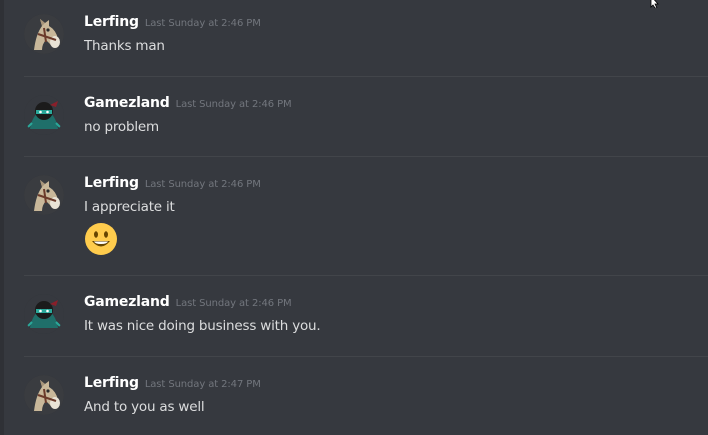 This screenshot has width=708, height=435. What do you see at coordinates (121, 127) in the screenshot?
I see `message-text: no problem` at bounding box center [121, 127].